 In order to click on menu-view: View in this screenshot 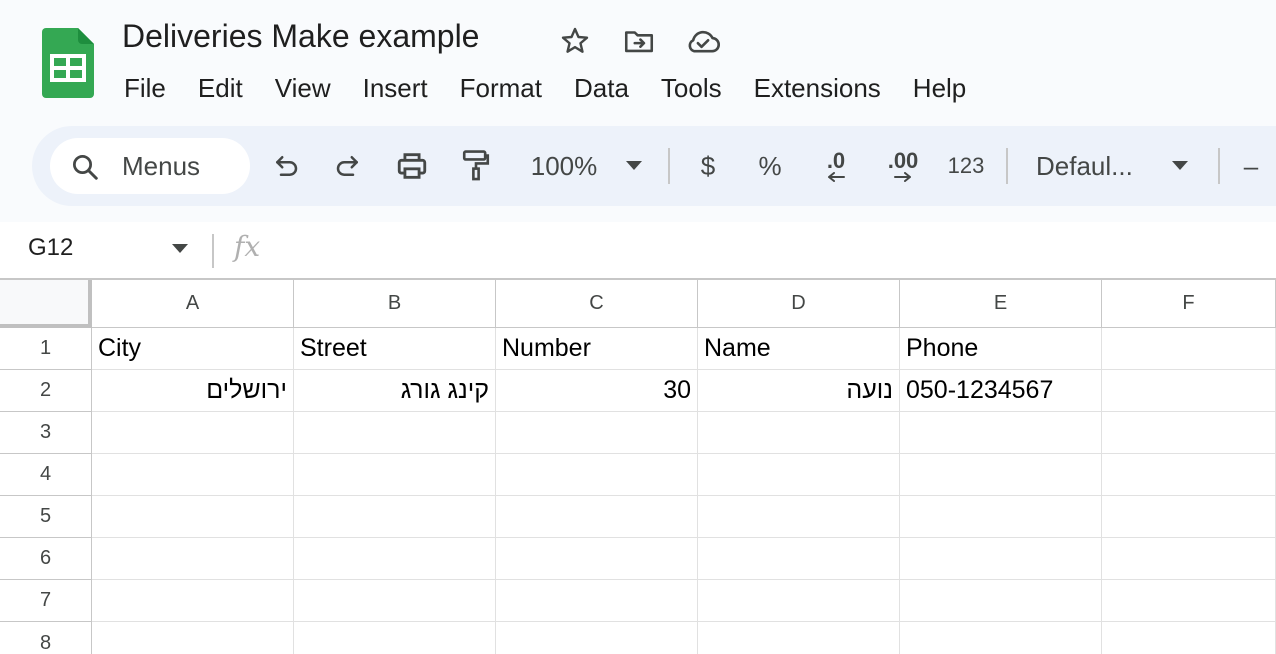, I will do `click(303, 88)`.